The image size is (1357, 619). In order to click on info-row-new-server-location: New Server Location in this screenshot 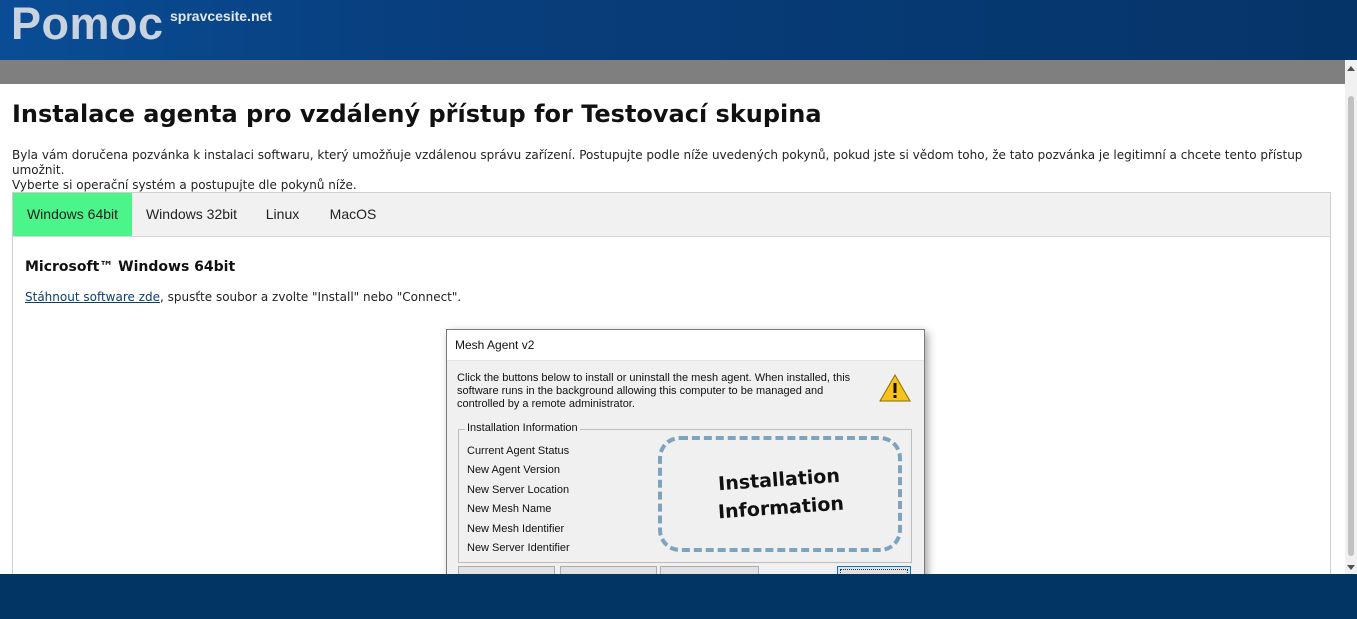, I will do `click(518, 490)`.